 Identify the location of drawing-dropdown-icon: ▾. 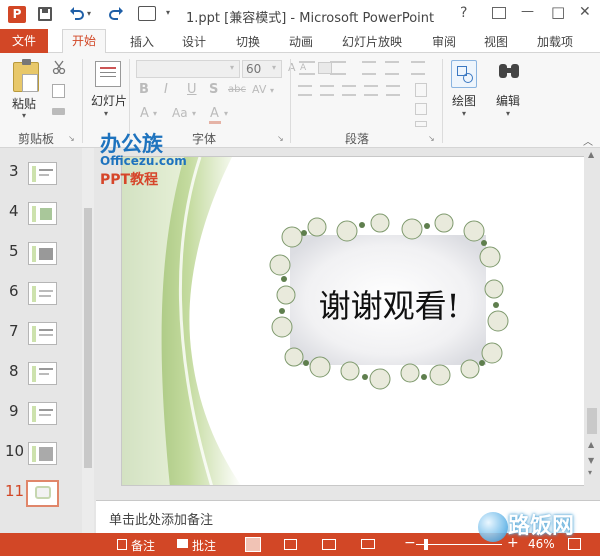
(464, 113).